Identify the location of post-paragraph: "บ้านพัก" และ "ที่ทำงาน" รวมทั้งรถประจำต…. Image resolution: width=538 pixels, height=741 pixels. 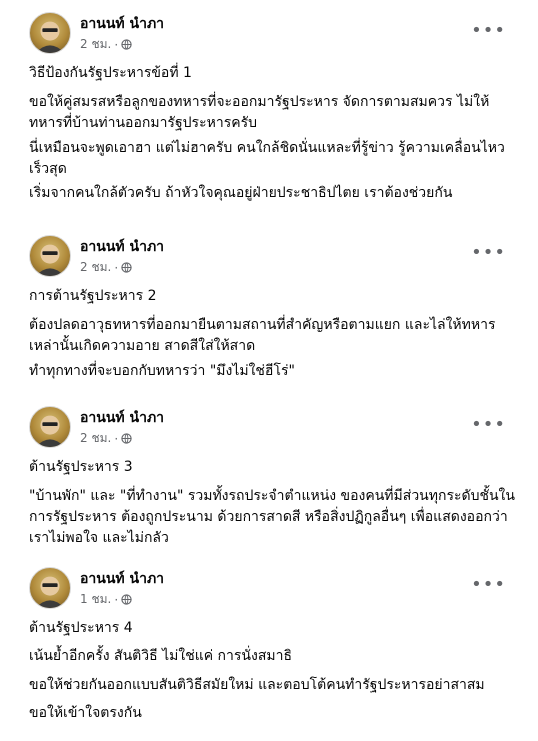
(272, 517).